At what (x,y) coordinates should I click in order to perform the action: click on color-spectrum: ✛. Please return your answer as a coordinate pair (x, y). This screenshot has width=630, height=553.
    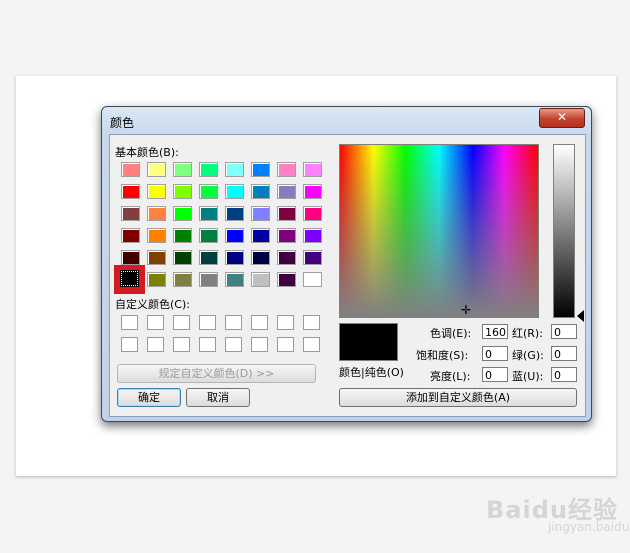
    Looking at the image, I should click on (439, 231).